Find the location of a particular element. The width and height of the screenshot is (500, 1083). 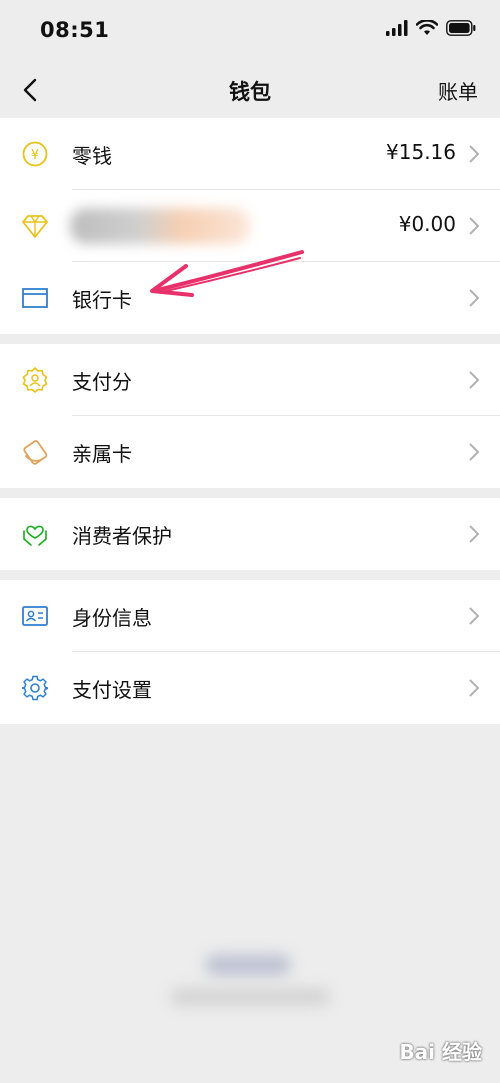

row-pay-score: 支付分 is located at coordinates (250, 380).